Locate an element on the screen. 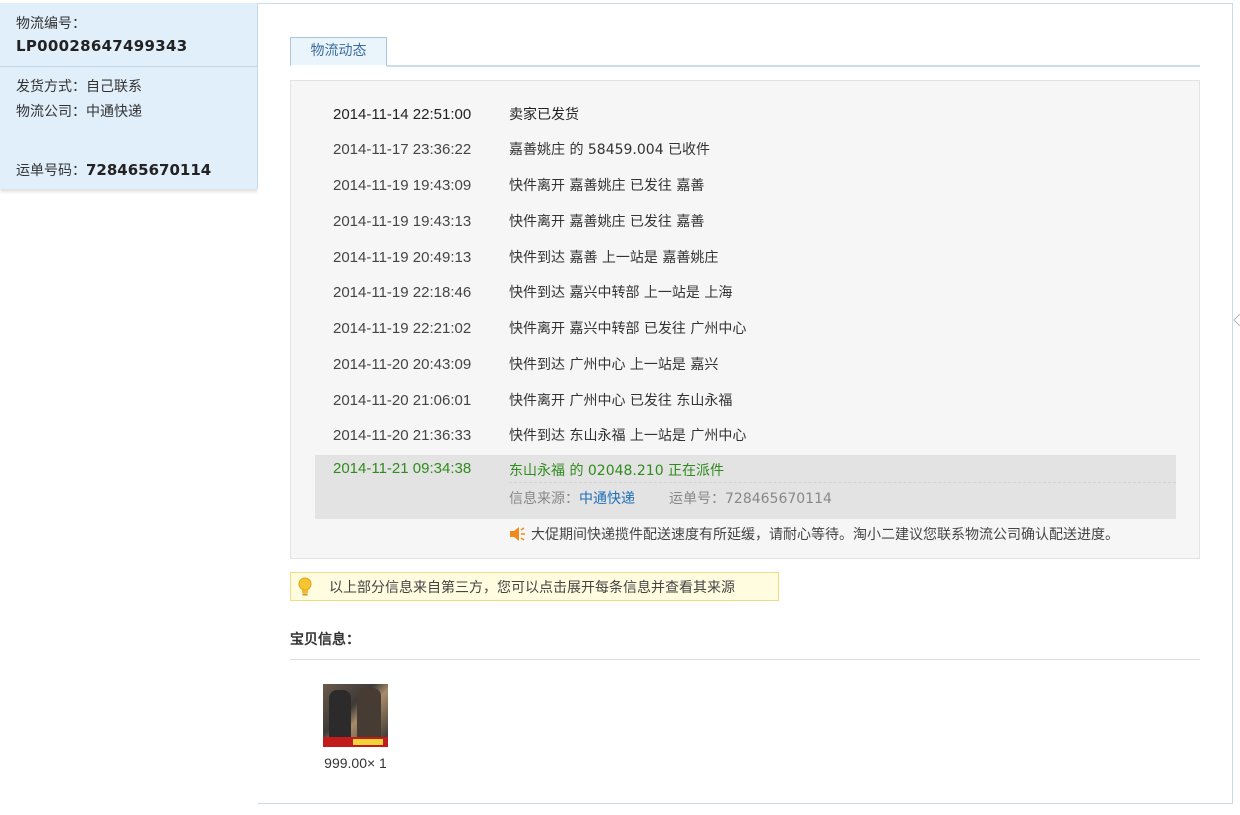  timeline-time: 2014-11-20 21:36:33 is located at coordinates (402, 435).